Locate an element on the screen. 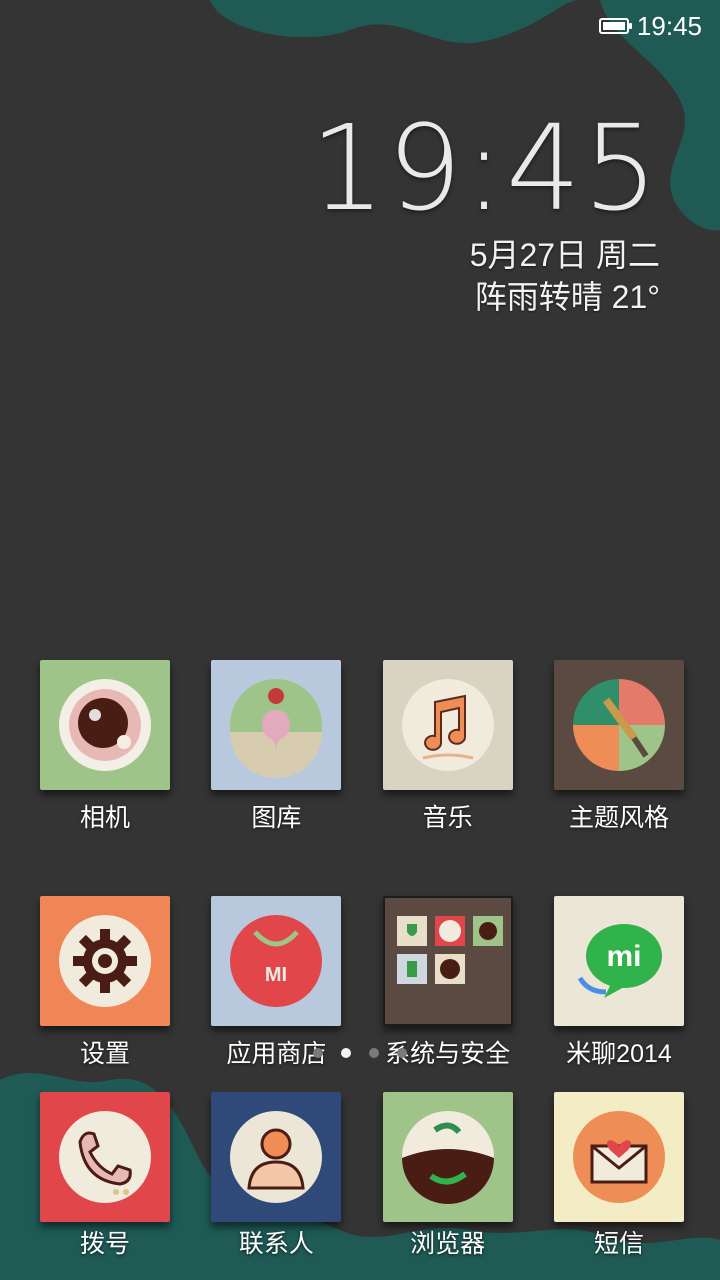 The height and width of the screenshot is (1280, 720). clock-time: 19:45 is located at coordinates (485, 168).